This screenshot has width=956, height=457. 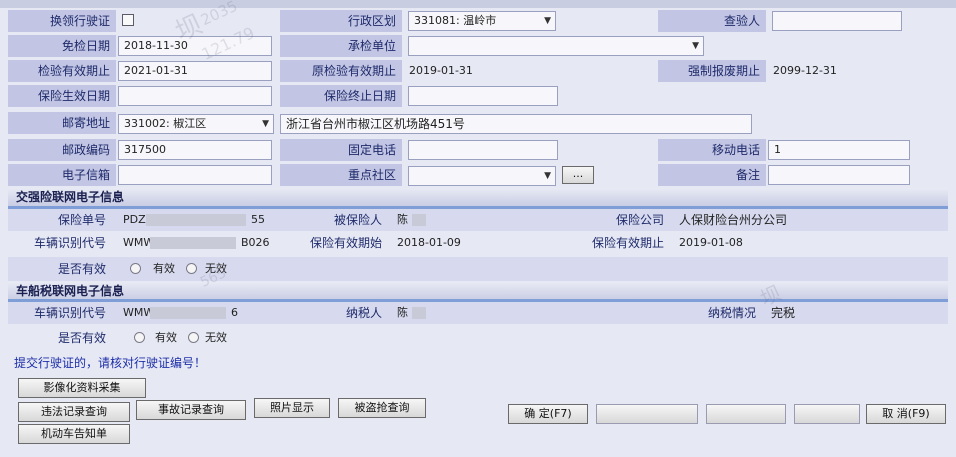 I want to click on postal-code-label: 邮政编码, so click(x=62, y=150).